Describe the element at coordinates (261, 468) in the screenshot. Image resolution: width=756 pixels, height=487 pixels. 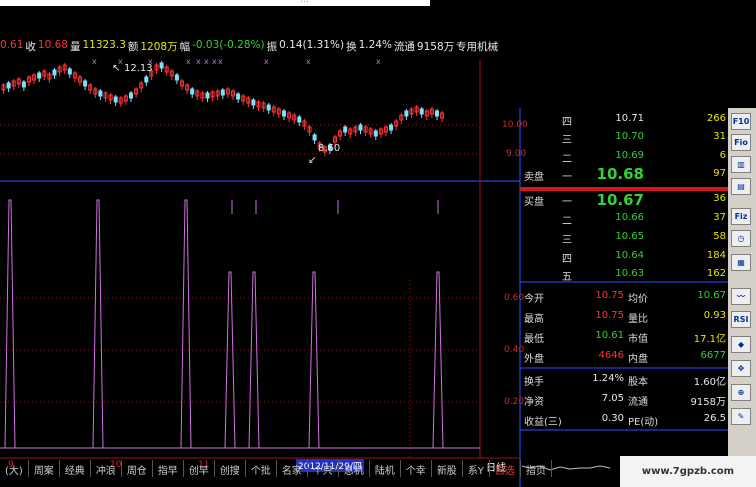
I see `bottom-tab: 个批` at that location.